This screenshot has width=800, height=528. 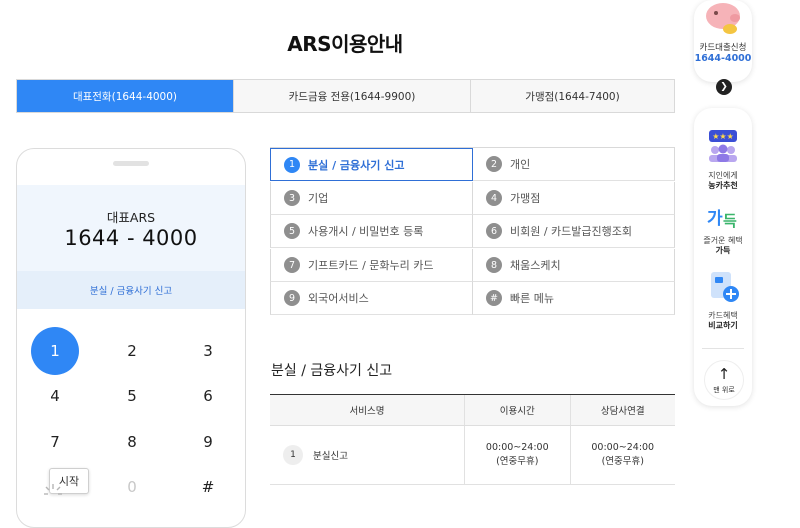 What do you see at coordinates (622, 455) in the screenshot?
I see `cell-agent: 00:00~24:00 (연중무휴)` at bounding box center [622, 455].